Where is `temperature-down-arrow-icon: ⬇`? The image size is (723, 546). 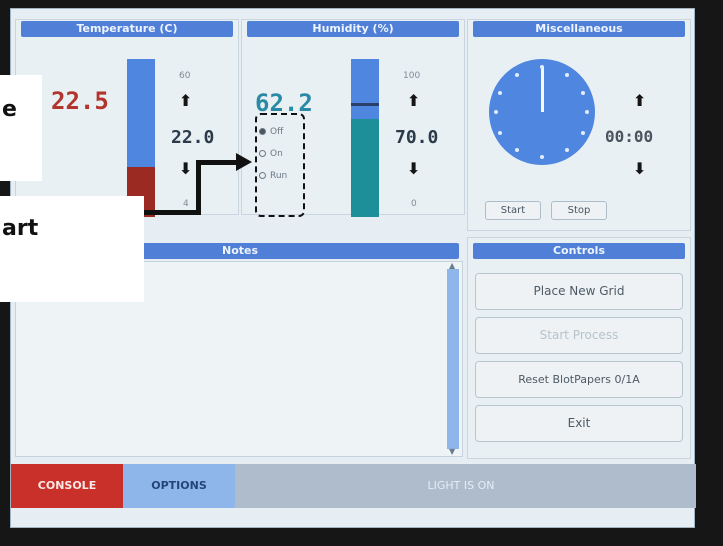
temperature-down-arrow-icon: ⬇ is located at coordinates (185, 169).